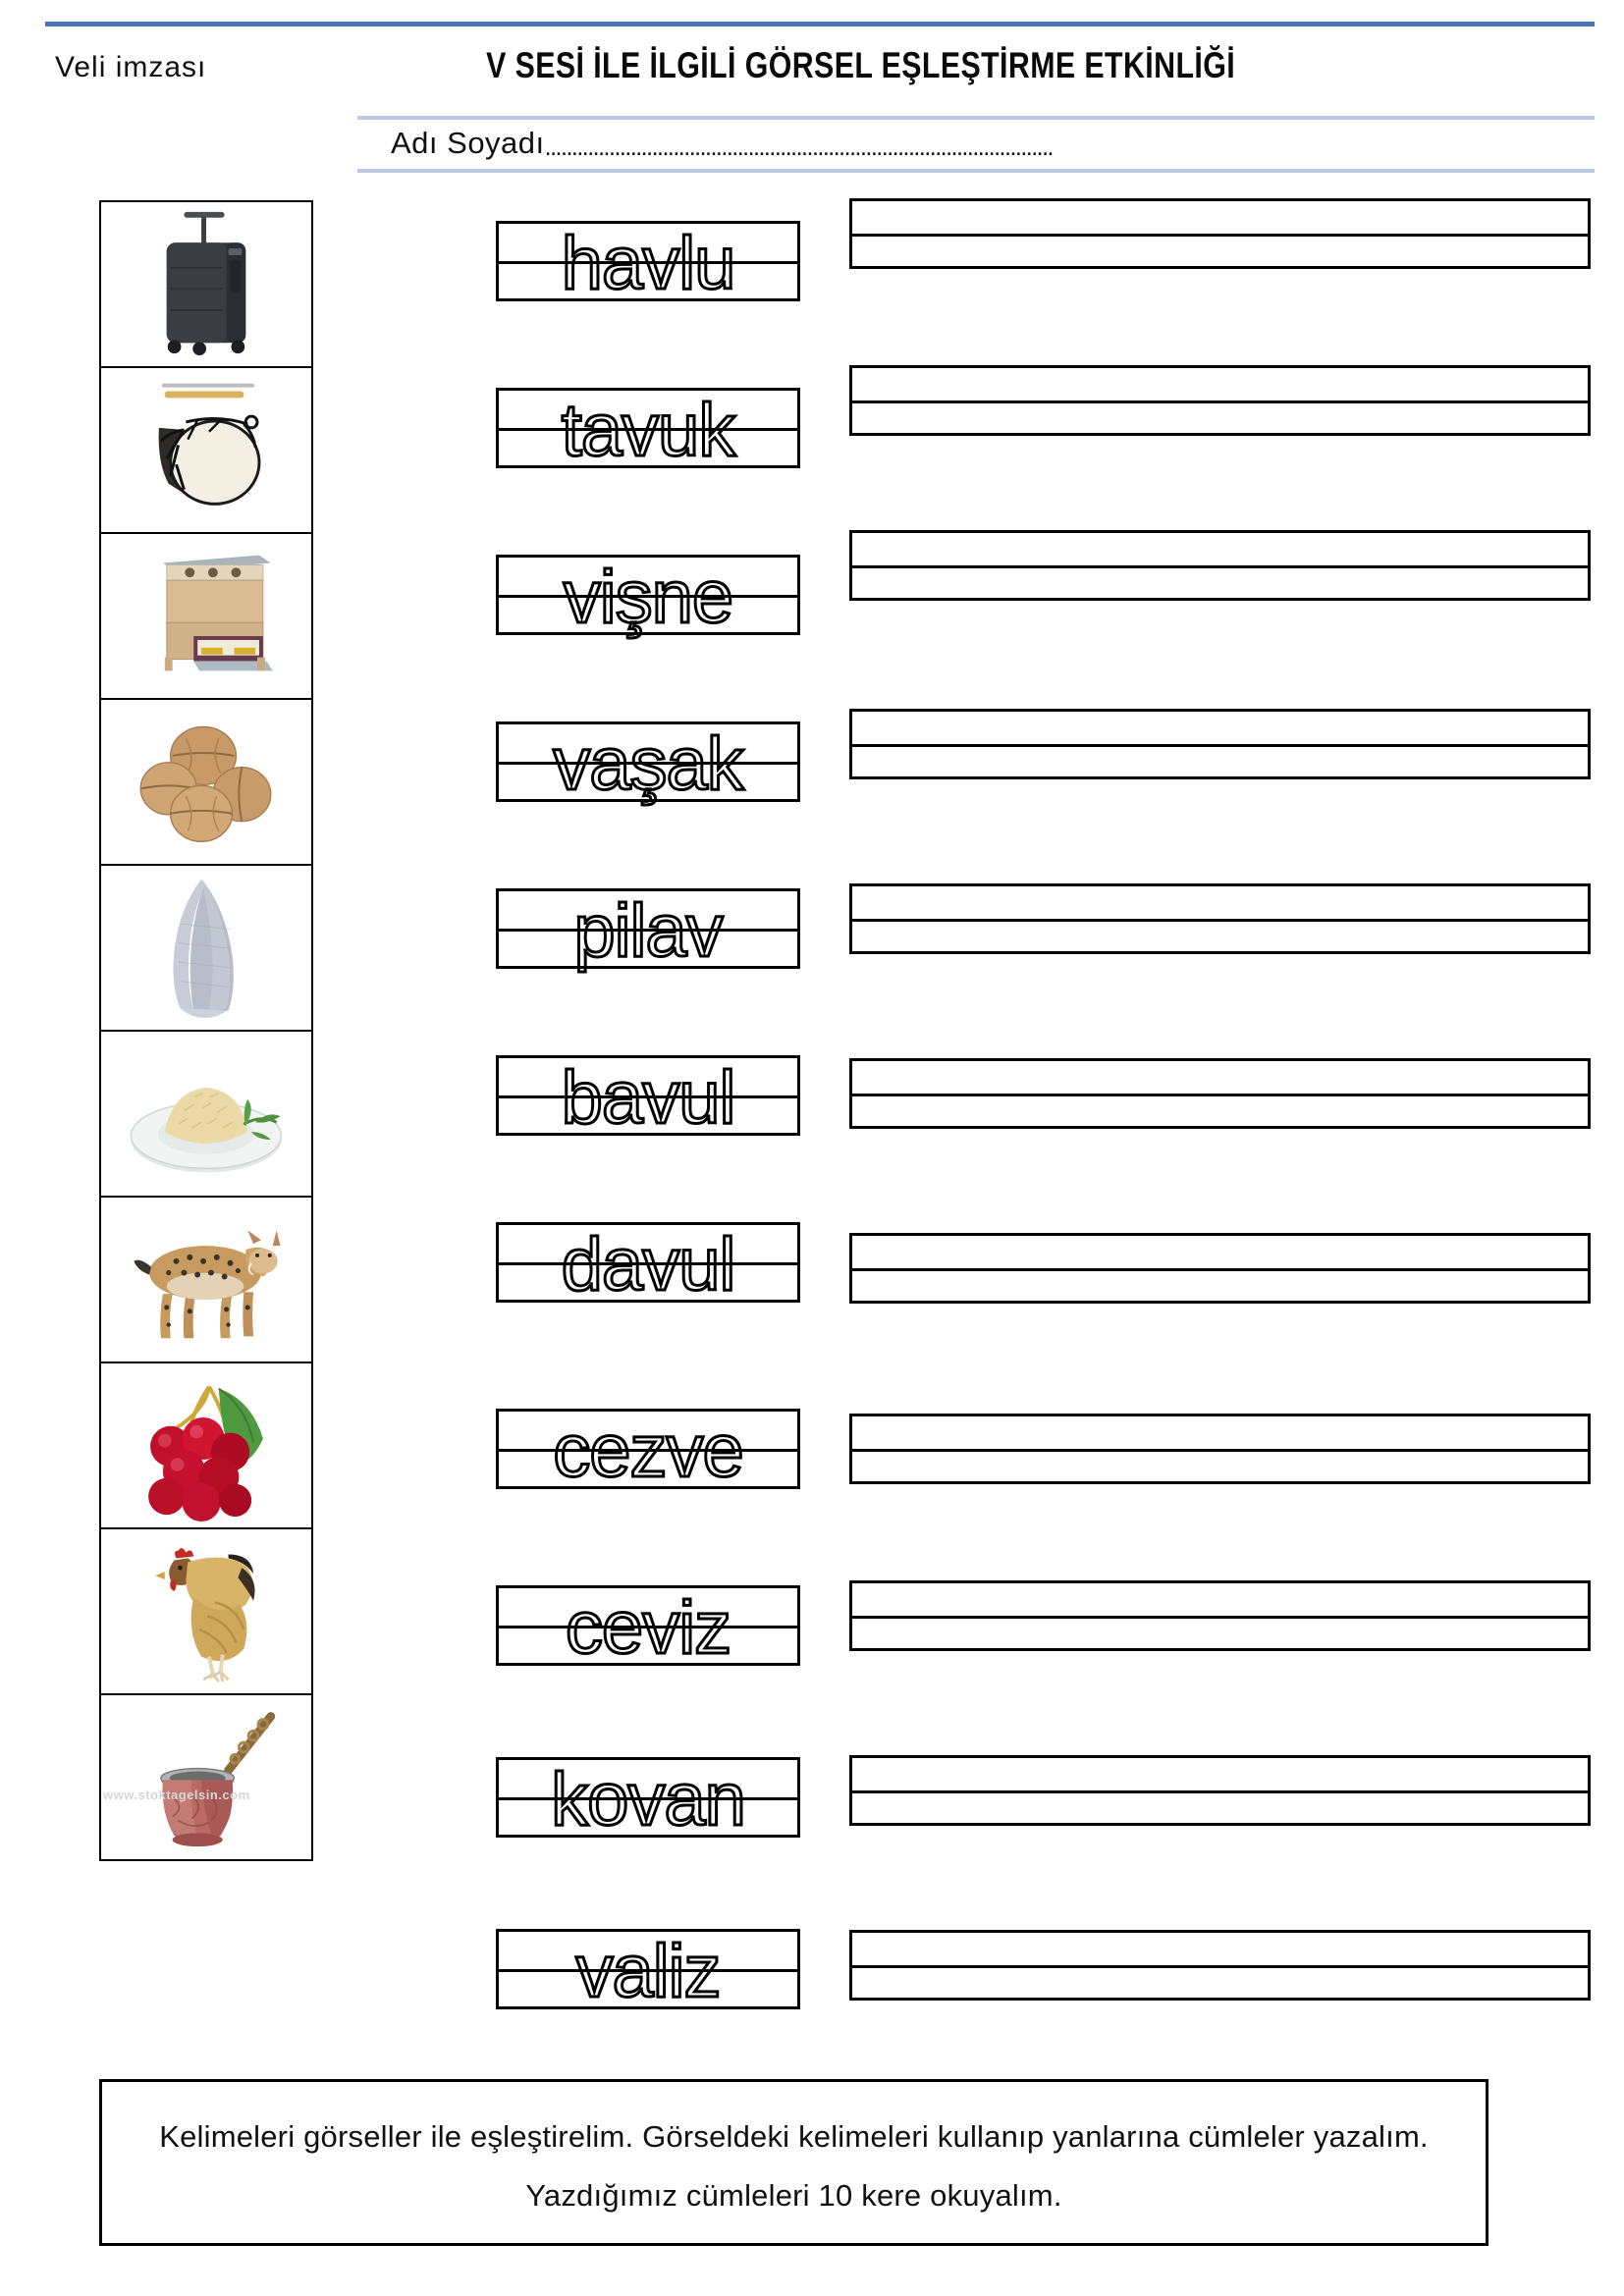 Image resolution: width=1624 pixels, height=2296 pixels. I want to click on word-text: vaşak, so click(649, 764).